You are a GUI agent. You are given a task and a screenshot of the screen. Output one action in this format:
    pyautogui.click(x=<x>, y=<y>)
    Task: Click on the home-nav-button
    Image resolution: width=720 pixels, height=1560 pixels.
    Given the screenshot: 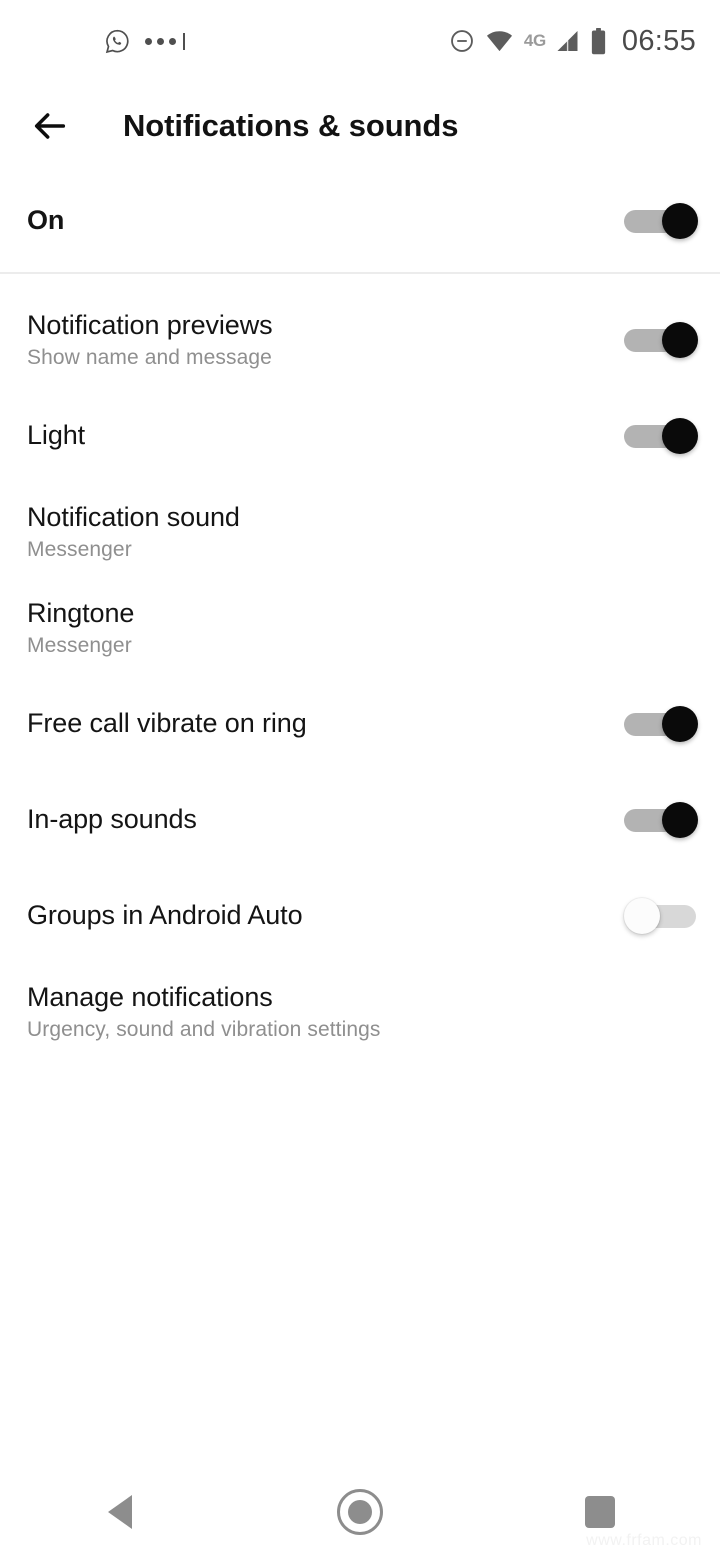 What is the action you would take?
    pyautogui.click(x=360, y=1512)
    